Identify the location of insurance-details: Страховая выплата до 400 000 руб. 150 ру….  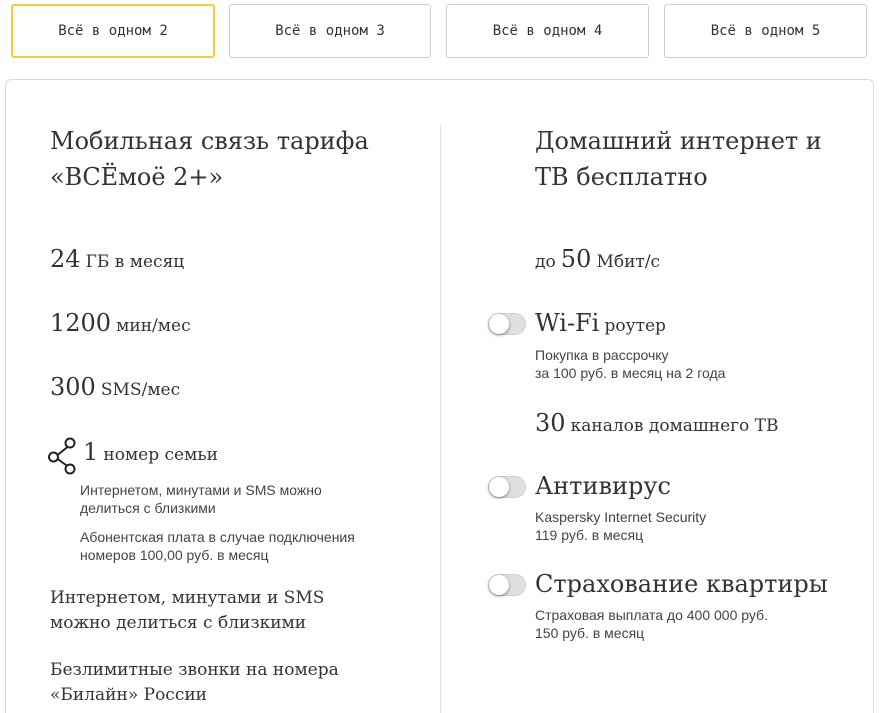
(651, 624).